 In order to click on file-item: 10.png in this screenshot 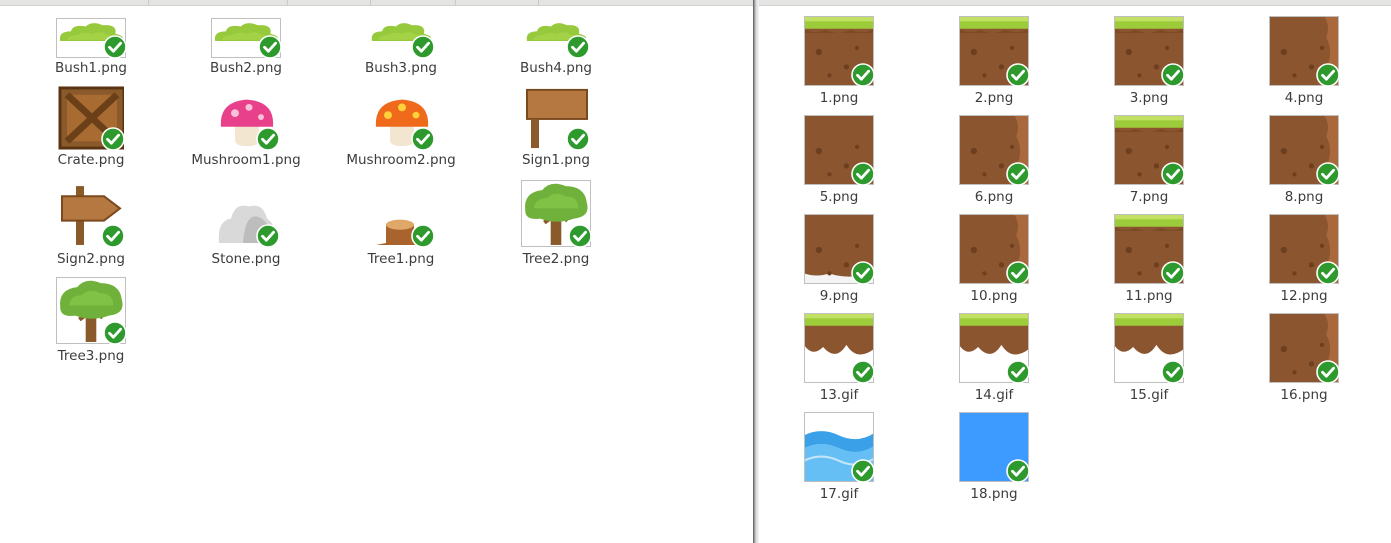, I will do `click(994, 260)`.